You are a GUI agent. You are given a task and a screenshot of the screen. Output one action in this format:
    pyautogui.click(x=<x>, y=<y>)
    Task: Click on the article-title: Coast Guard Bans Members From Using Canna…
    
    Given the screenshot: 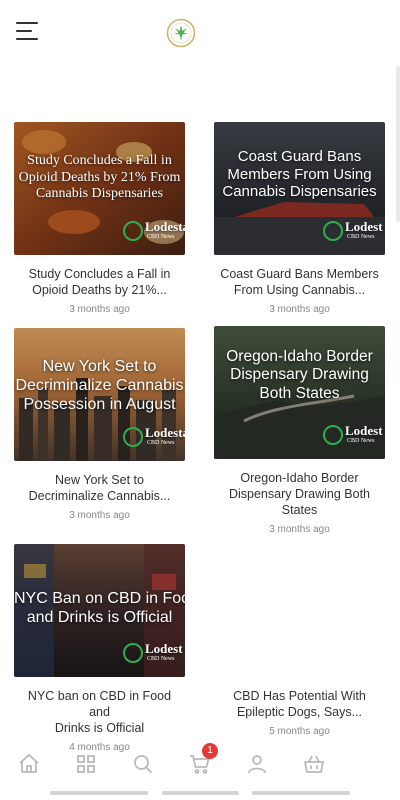 What is the action you would take?
    pyautogui.click(x=299, y=282)
    